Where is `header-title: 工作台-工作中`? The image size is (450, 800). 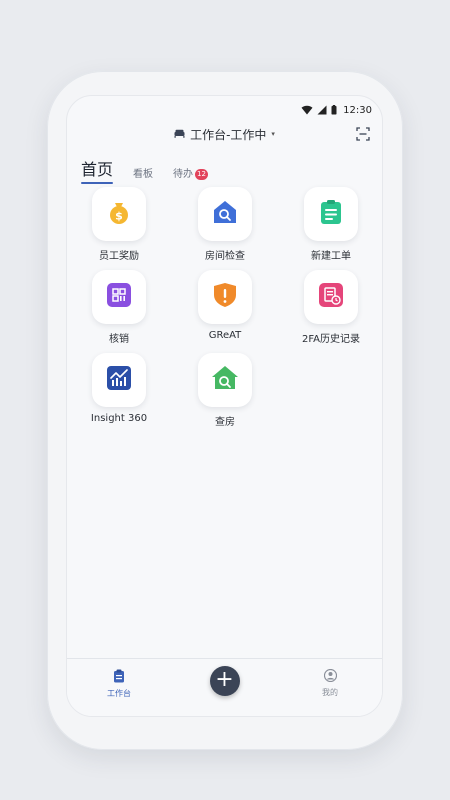
header-title: 工作台-工作中 is located at coordinates (228, 134).